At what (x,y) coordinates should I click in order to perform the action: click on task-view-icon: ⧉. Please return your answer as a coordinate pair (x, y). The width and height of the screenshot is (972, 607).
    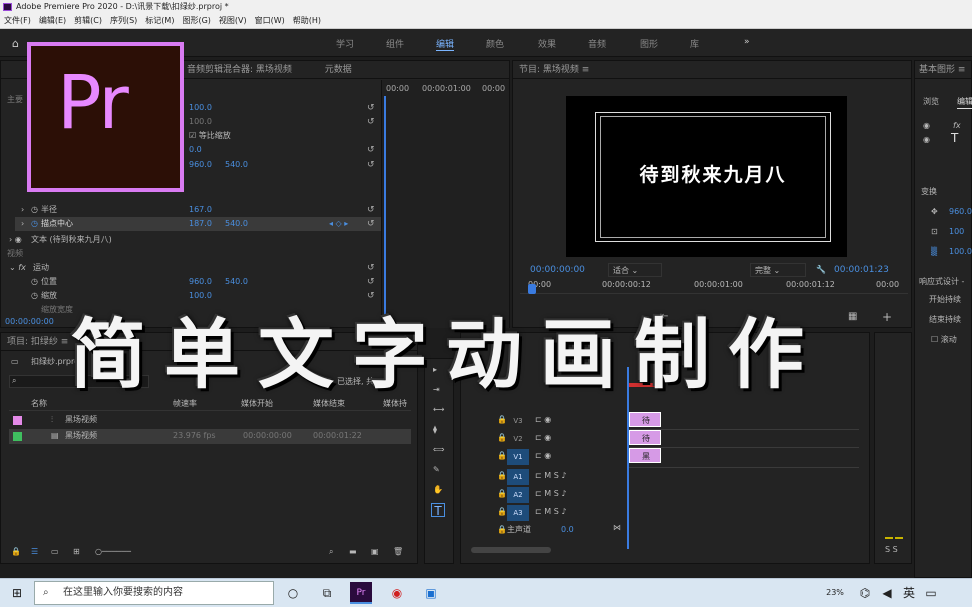
    Looking at the image, I should click on (327, 593).